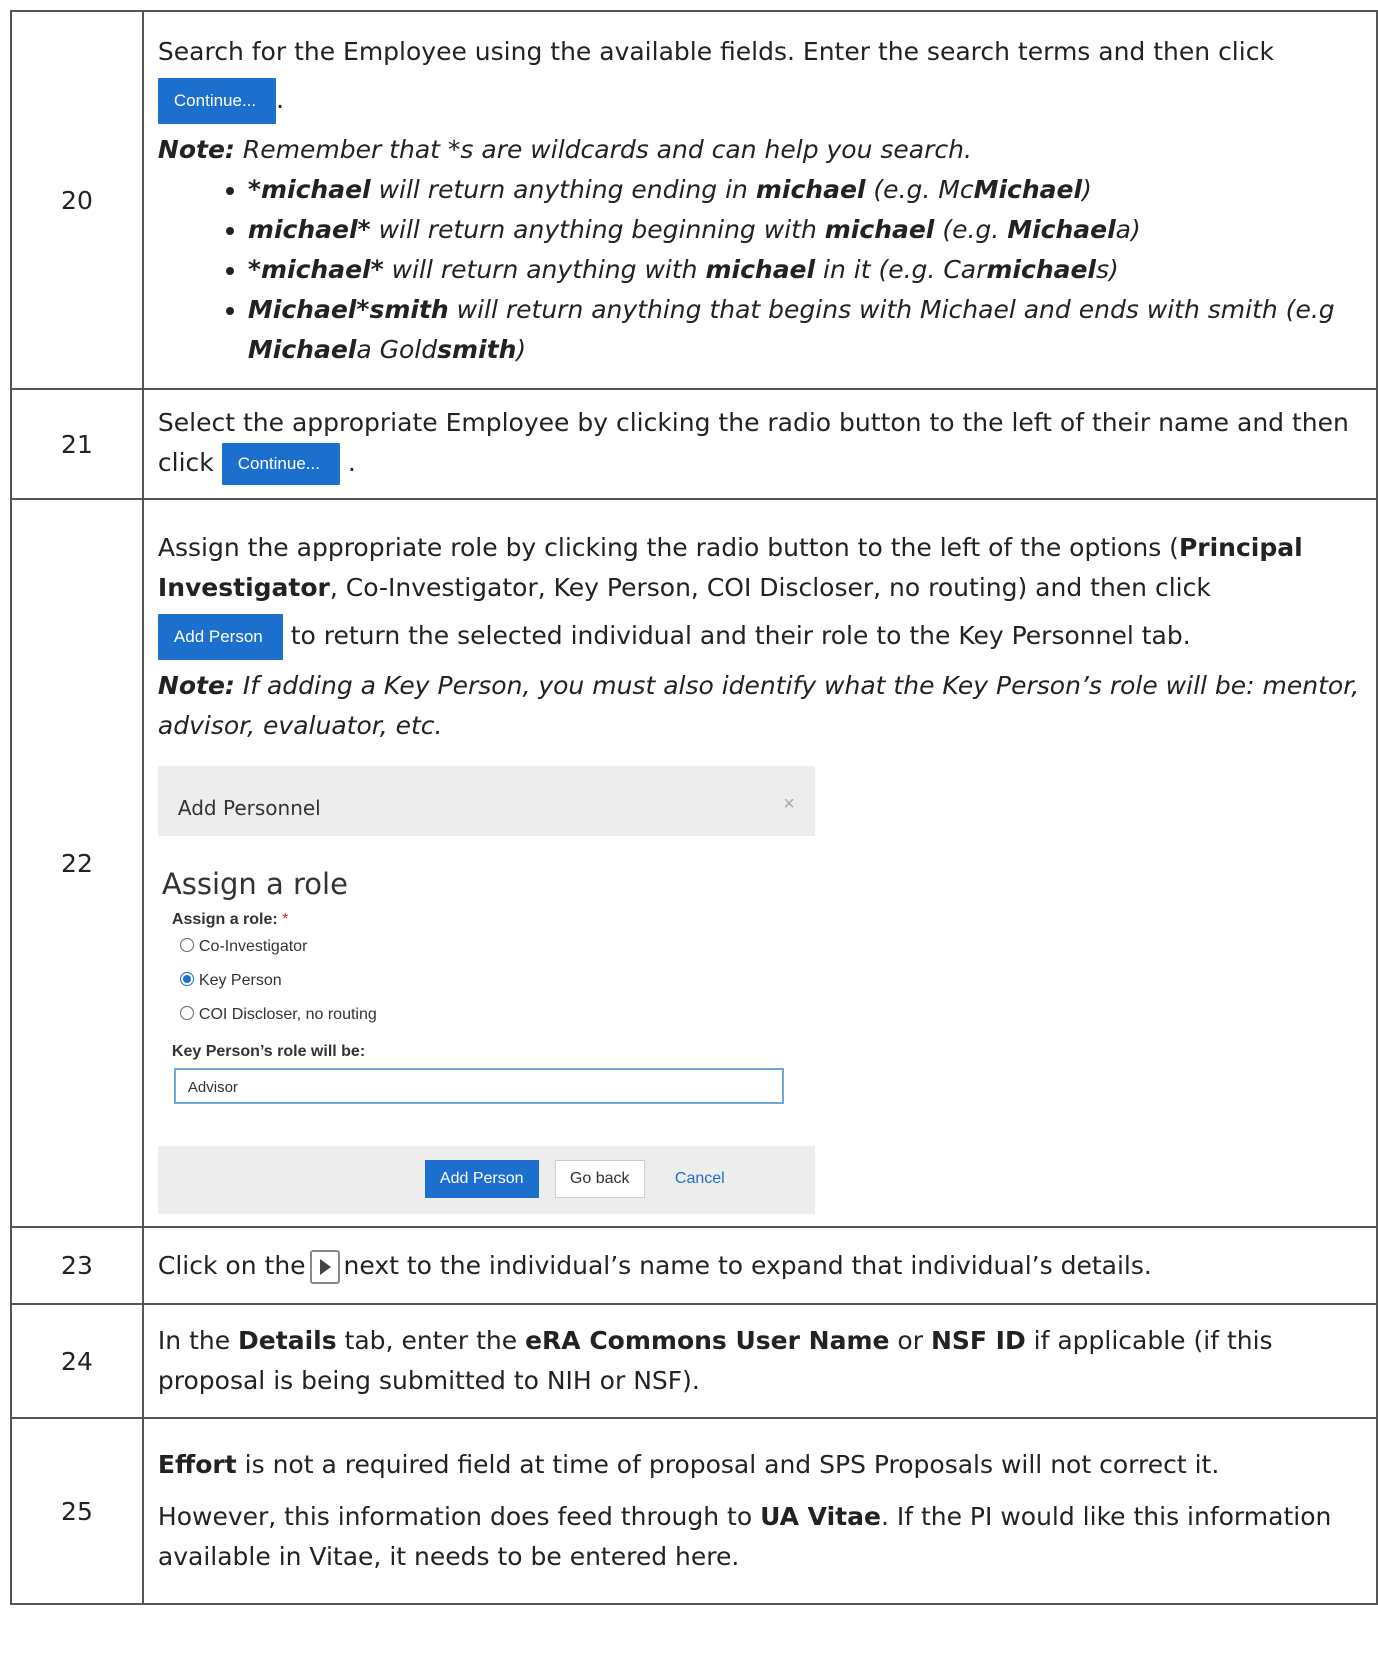 The width and height of the screenshot is (1378, 1665). I want to click on dialog-header: Add Personnel ×, so click(486, 801).